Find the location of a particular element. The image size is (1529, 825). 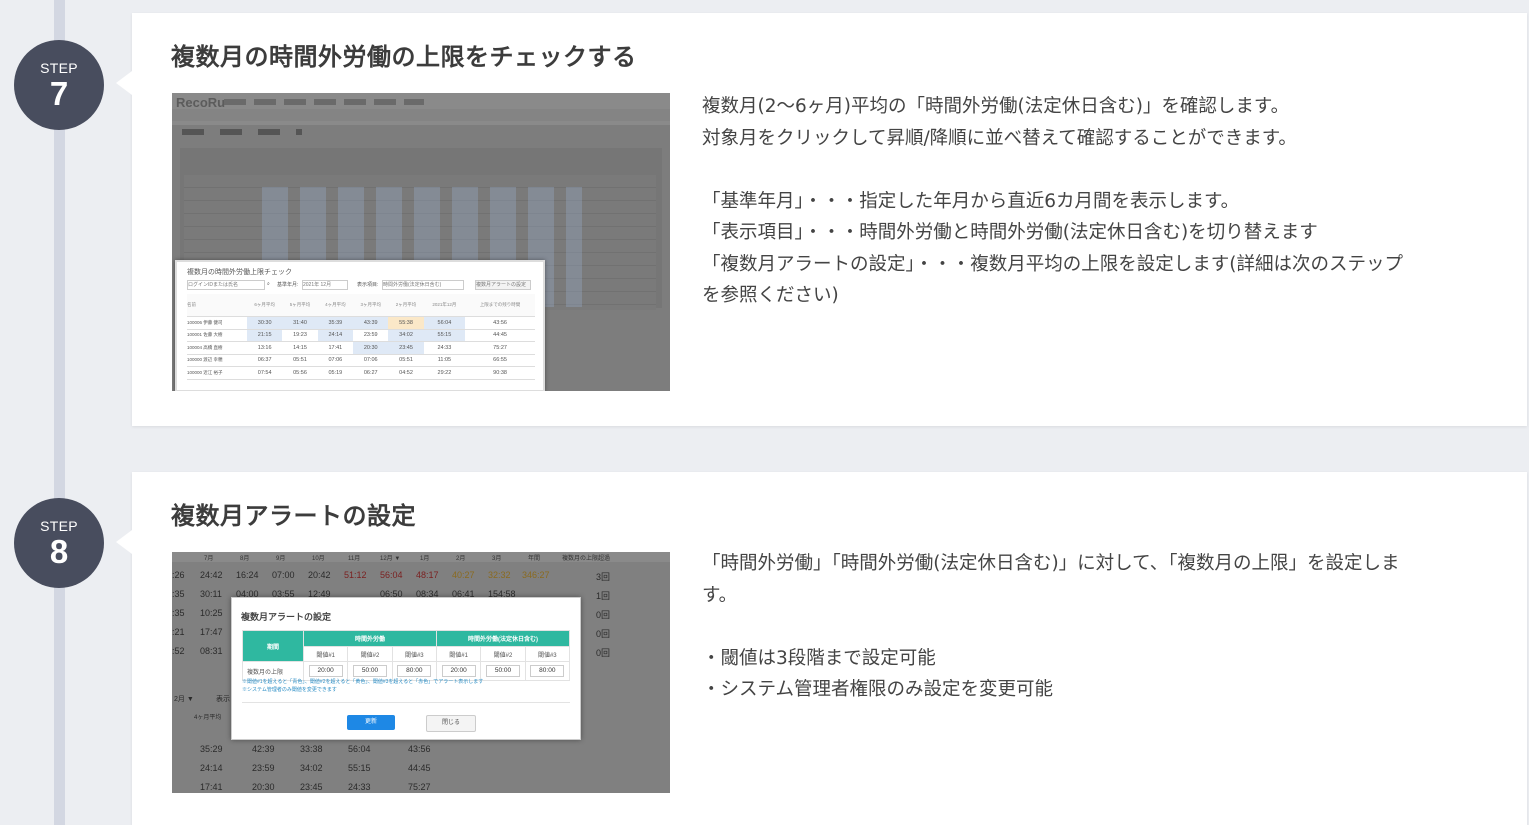

alert-settings-button: 複数月アラートの設定 is located at coordinates (503, 285).